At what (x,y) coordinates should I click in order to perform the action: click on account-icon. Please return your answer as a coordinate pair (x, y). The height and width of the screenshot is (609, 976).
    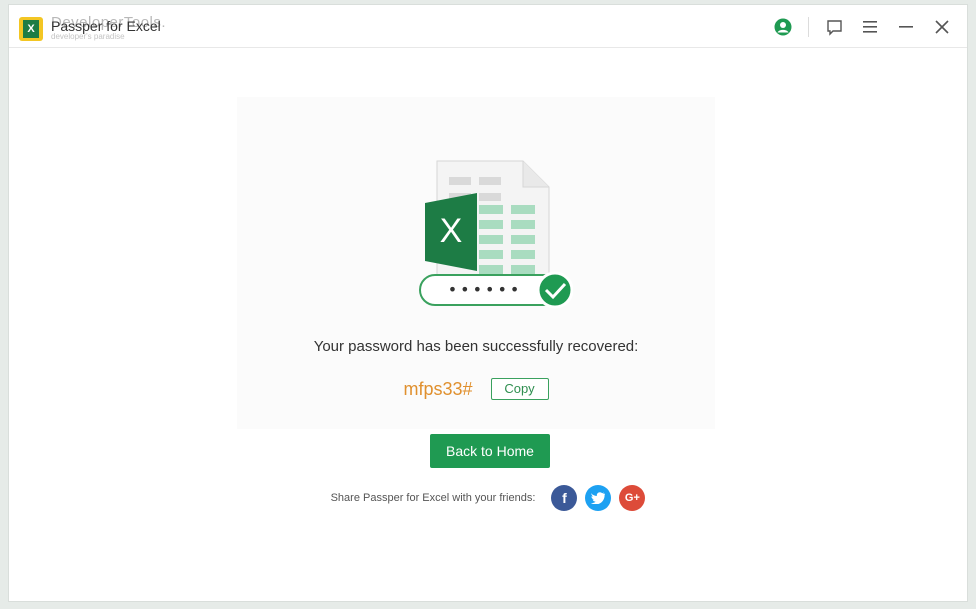
    Looking at the image, I should click on (783, 27).